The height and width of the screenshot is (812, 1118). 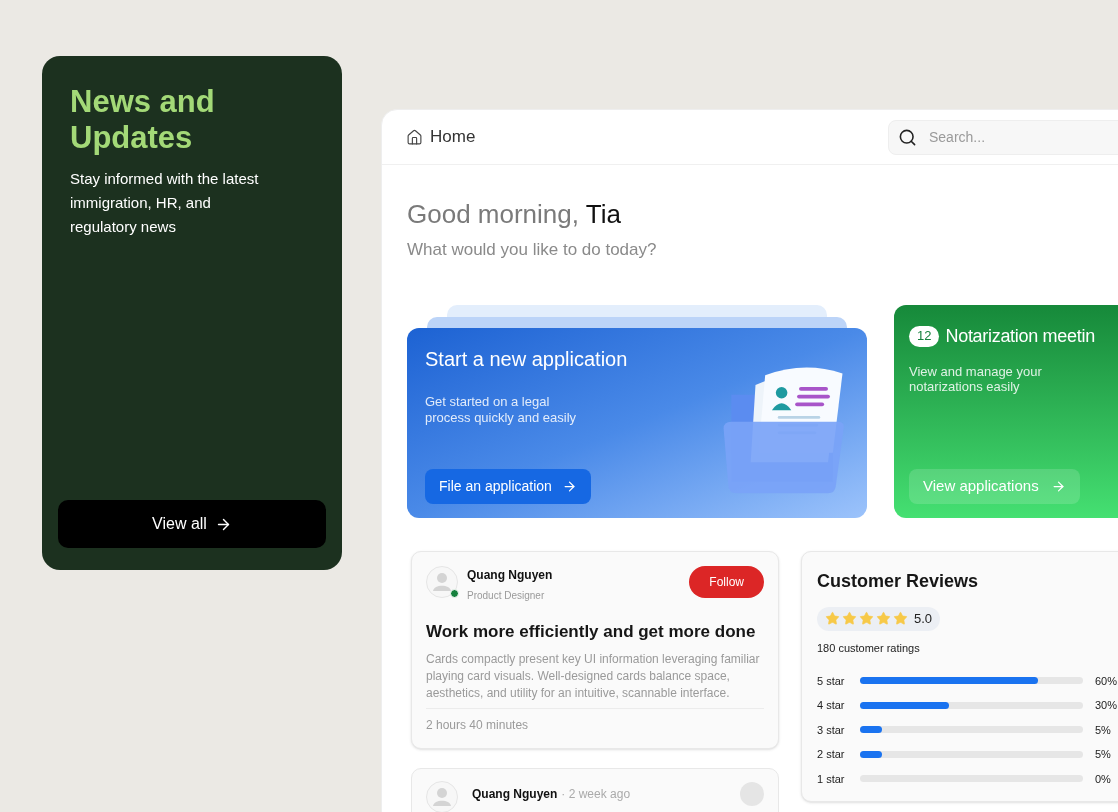 I want to click on view-all-button: View all, so click(x=192, y=524).